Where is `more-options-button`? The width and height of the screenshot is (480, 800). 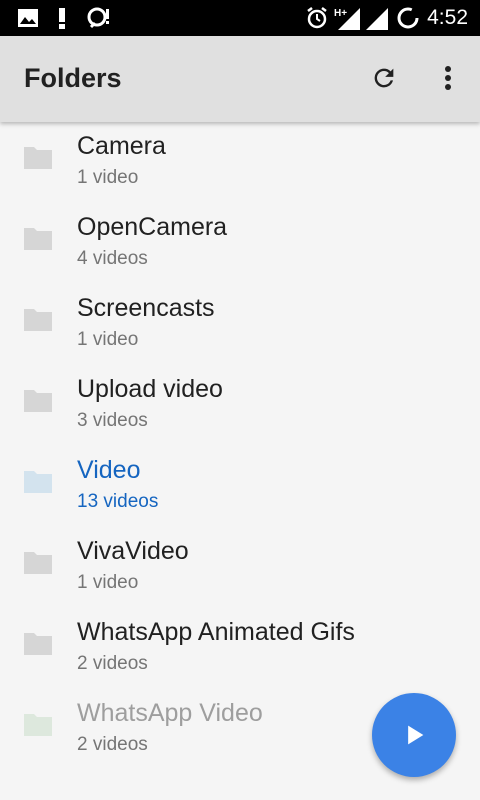
more-options-button is located at coordinates (448, 78).